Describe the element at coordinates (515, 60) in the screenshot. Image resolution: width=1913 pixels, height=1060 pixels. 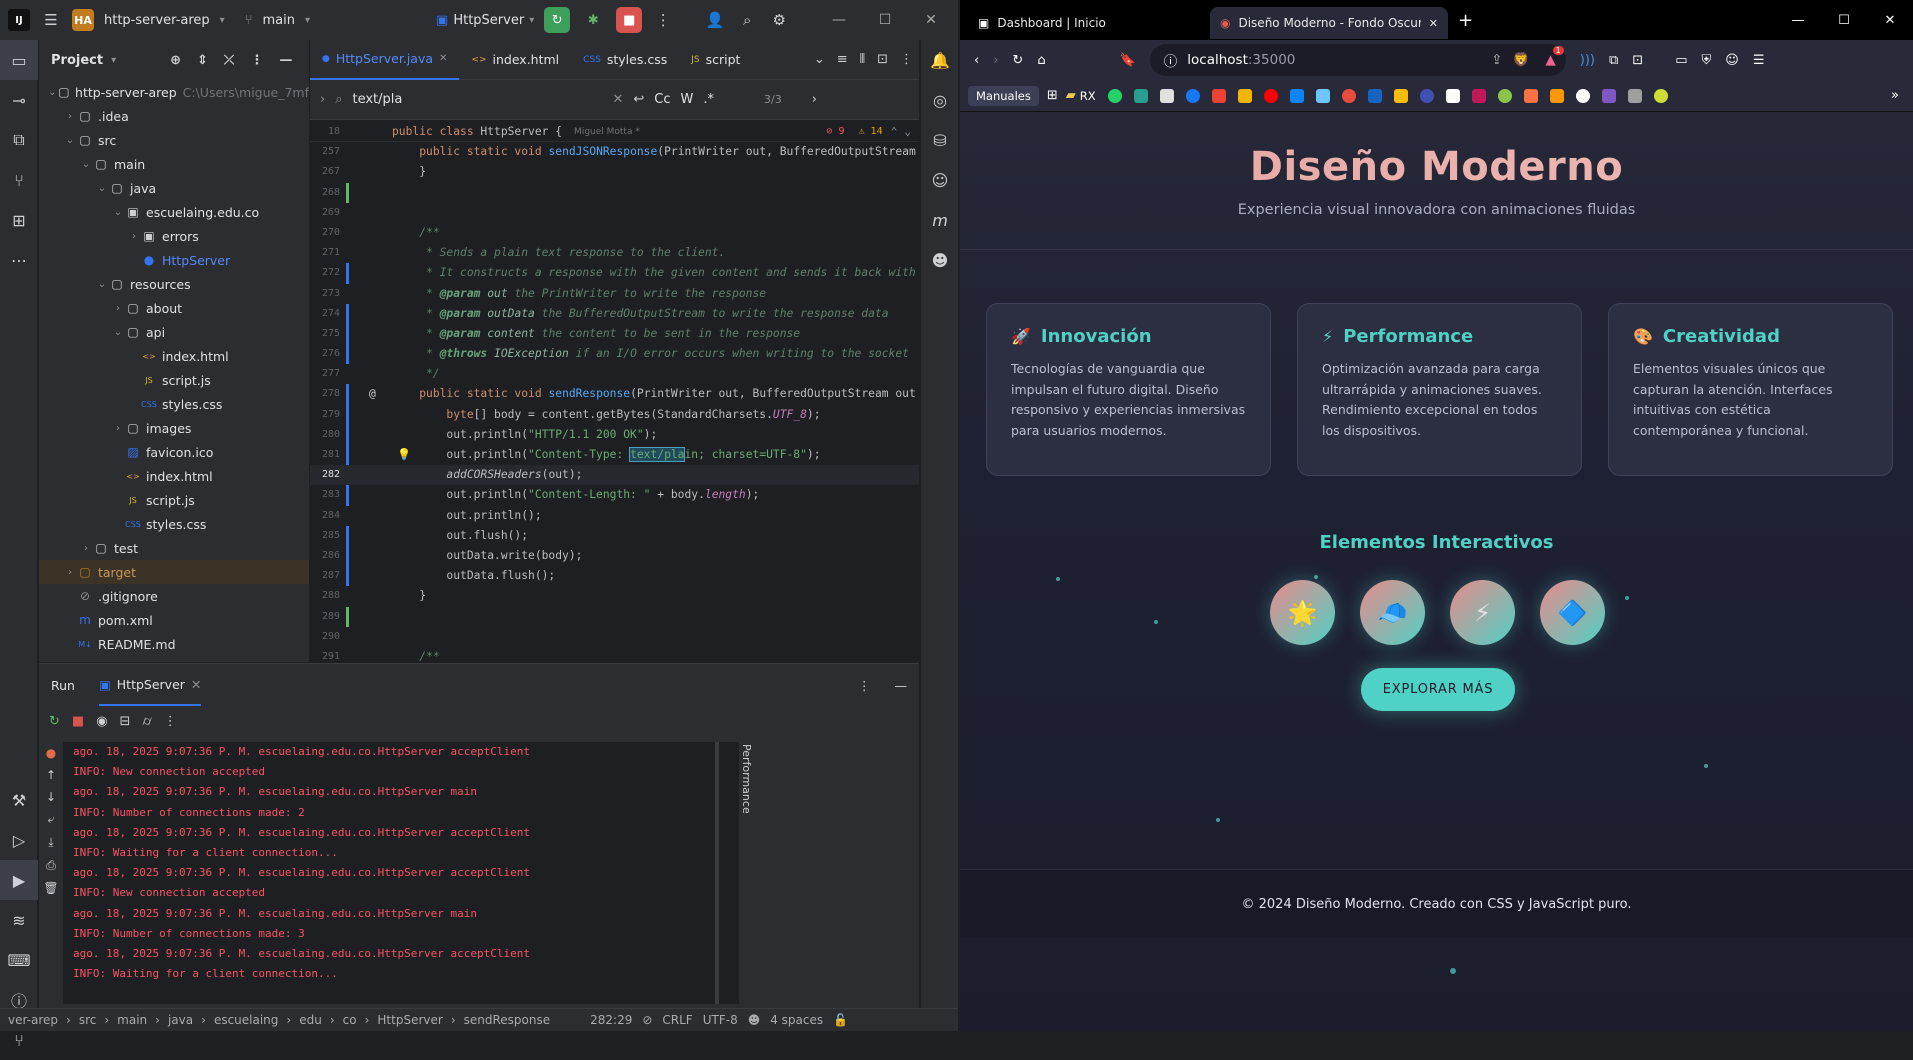
I see `editor-tab: <> index.html` at that location.